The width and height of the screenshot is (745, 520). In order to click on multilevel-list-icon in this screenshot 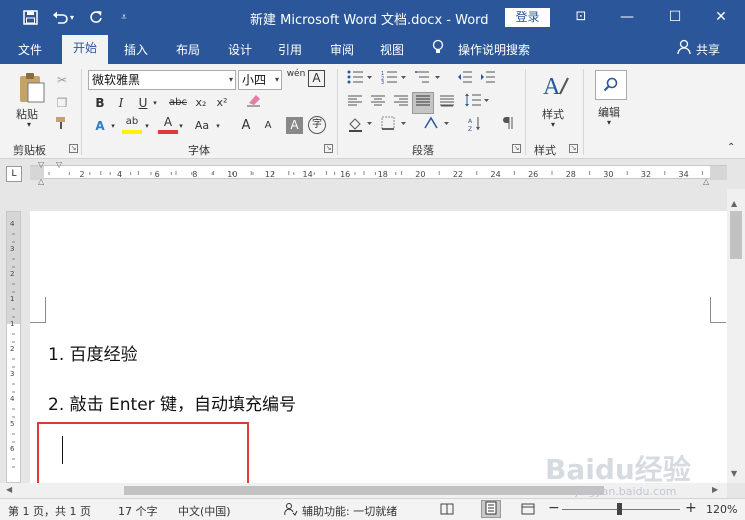, I will do `click(428, 80)`.